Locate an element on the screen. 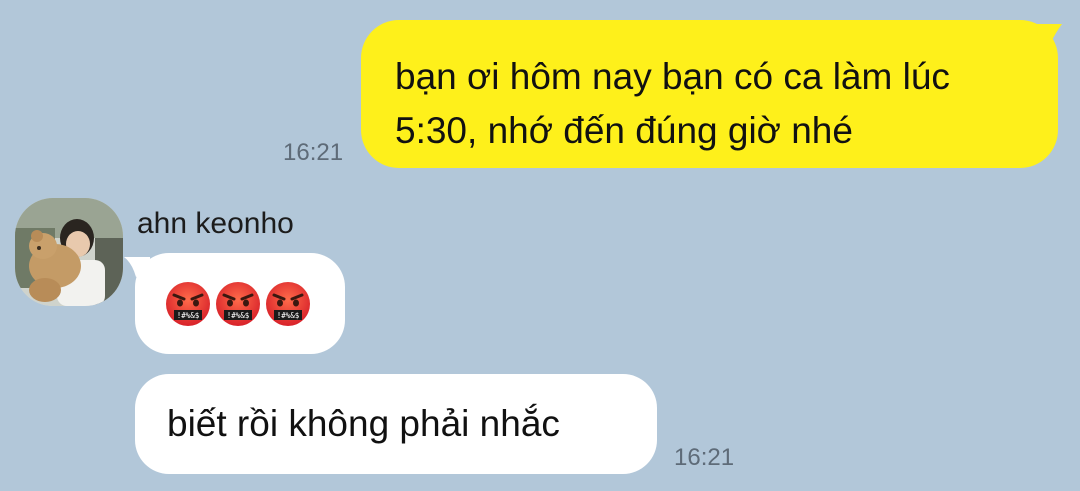 The height and width of the screenshot is (491, 1080). incoming-message-bubble: biết rồi không phải nhắc is located at coordinates (396, 424).